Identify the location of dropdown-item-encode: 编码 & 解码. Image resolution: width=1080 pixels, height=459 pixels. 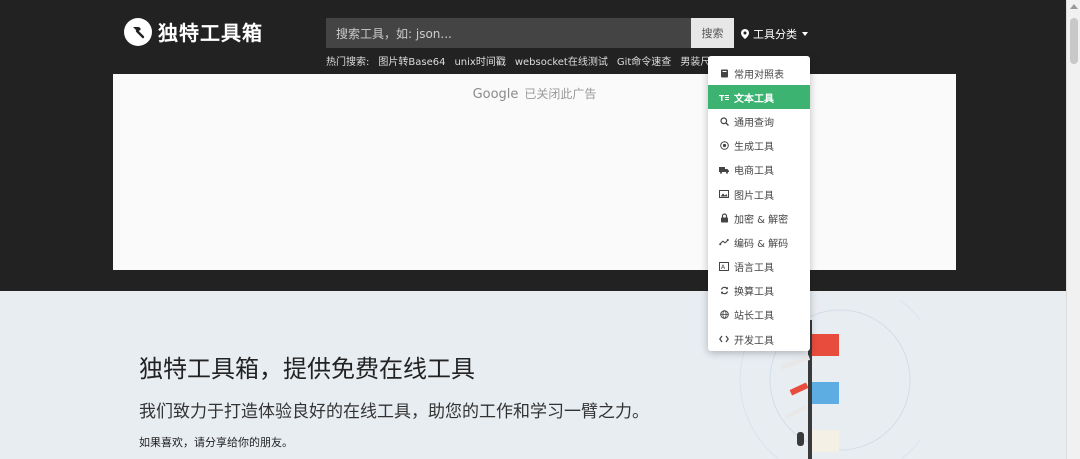
(759, 242).